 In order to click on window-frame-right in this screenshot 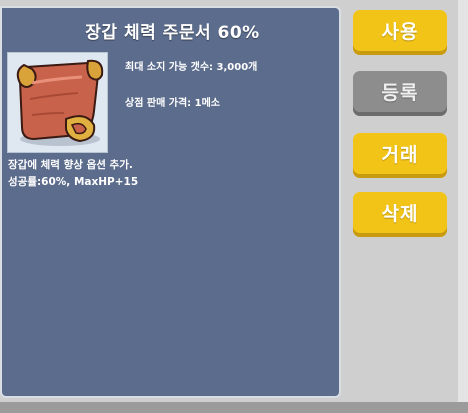, I will do `click(463, 206)`.